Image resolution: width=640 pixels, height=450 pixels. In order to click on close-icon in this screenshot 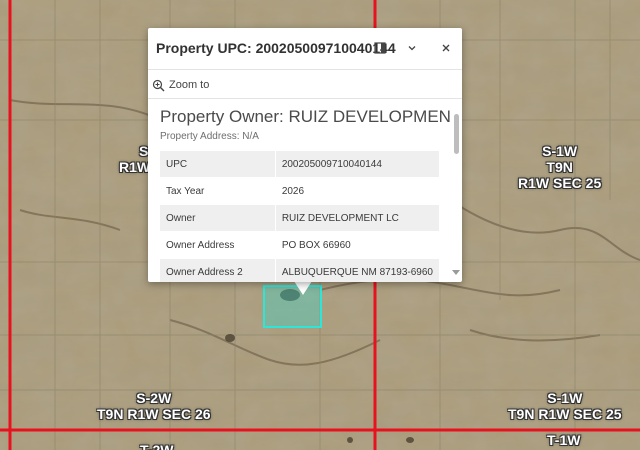, I will do `click(446, 48)`.